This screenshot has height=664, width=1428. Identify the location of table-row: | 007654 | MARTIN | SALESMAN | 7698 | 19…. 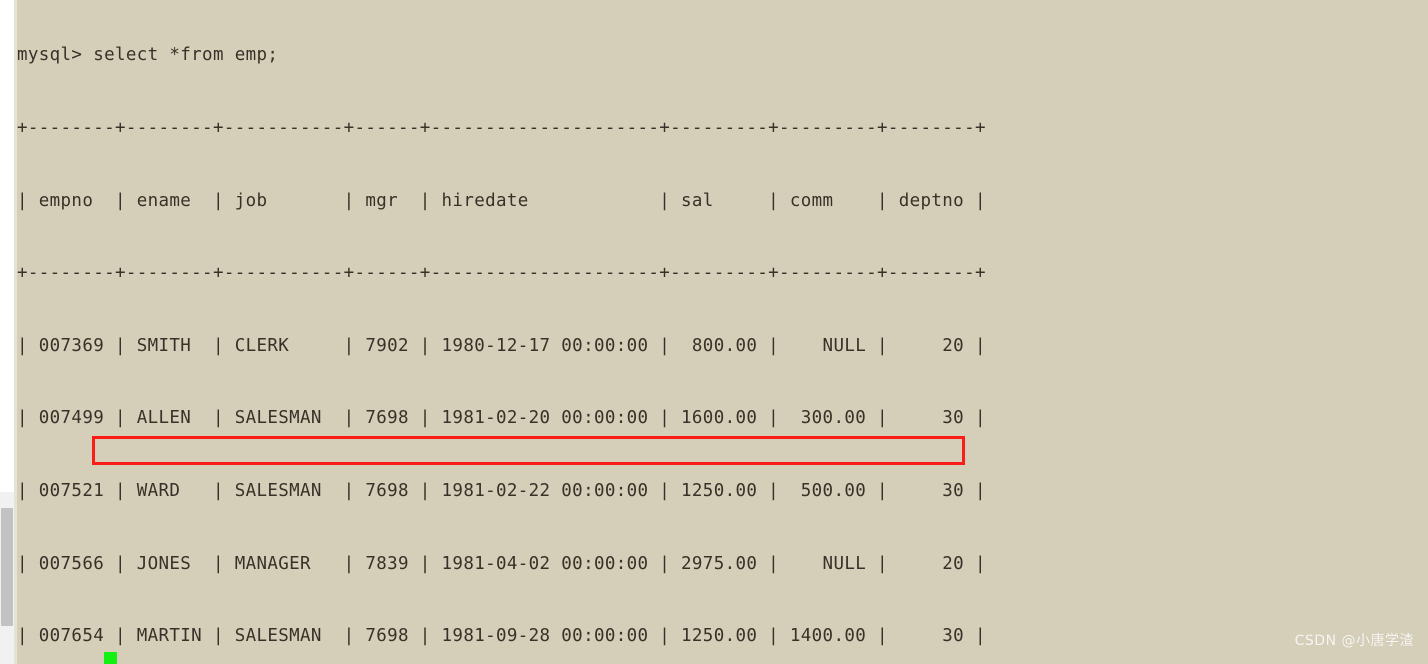
(501, 636).